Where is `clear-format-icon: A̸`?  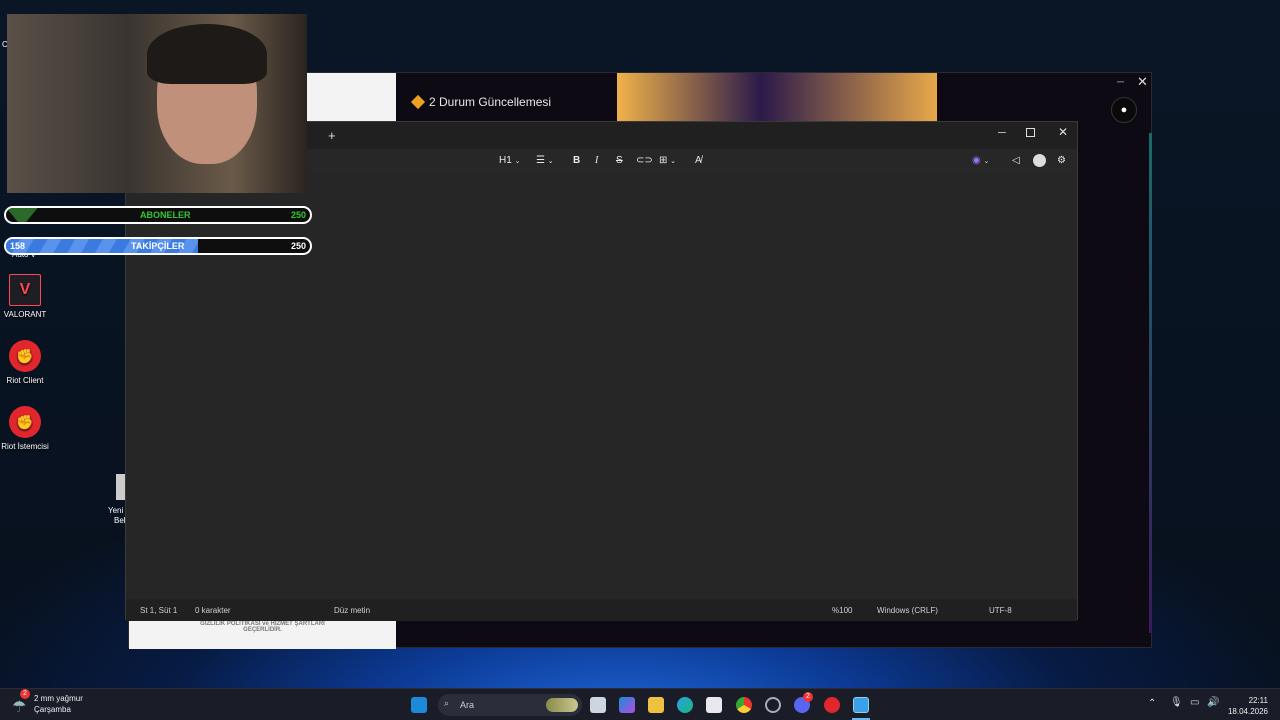
clear-format-icon: A̸ is located at coordinates (698, 160).